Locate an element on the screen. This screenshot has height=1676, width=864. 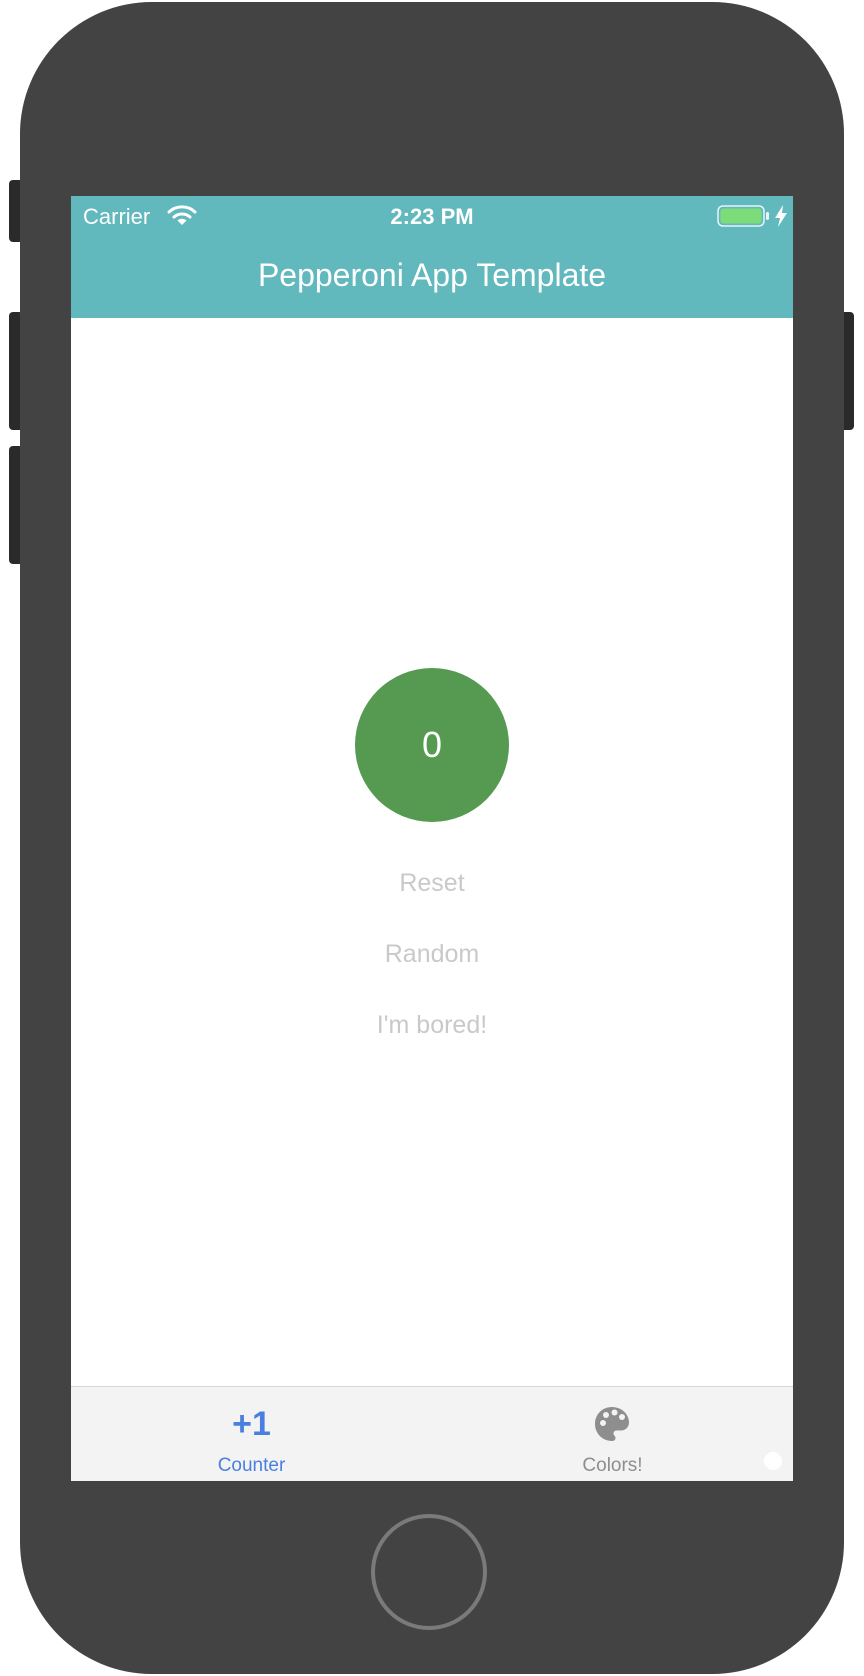
navigation-header: Carrier 2:23 PM Pepperoni App Template is located at coordinates (432, 257).